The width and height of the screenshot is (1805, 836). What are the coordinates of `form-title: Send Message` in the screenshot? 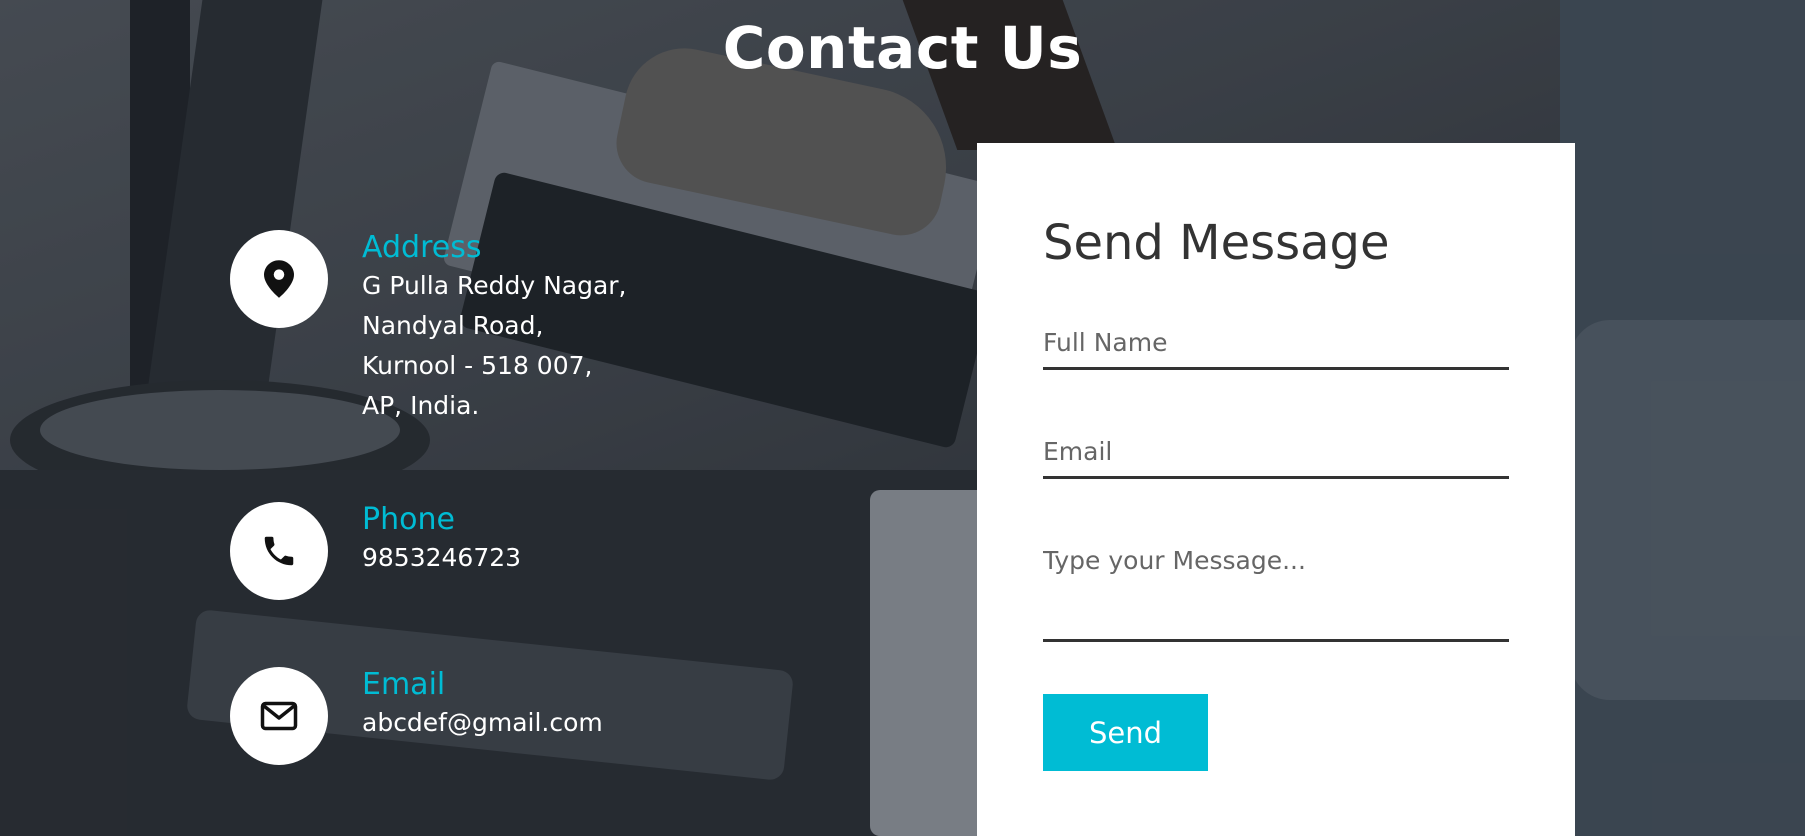 It's located at (1216, 243).